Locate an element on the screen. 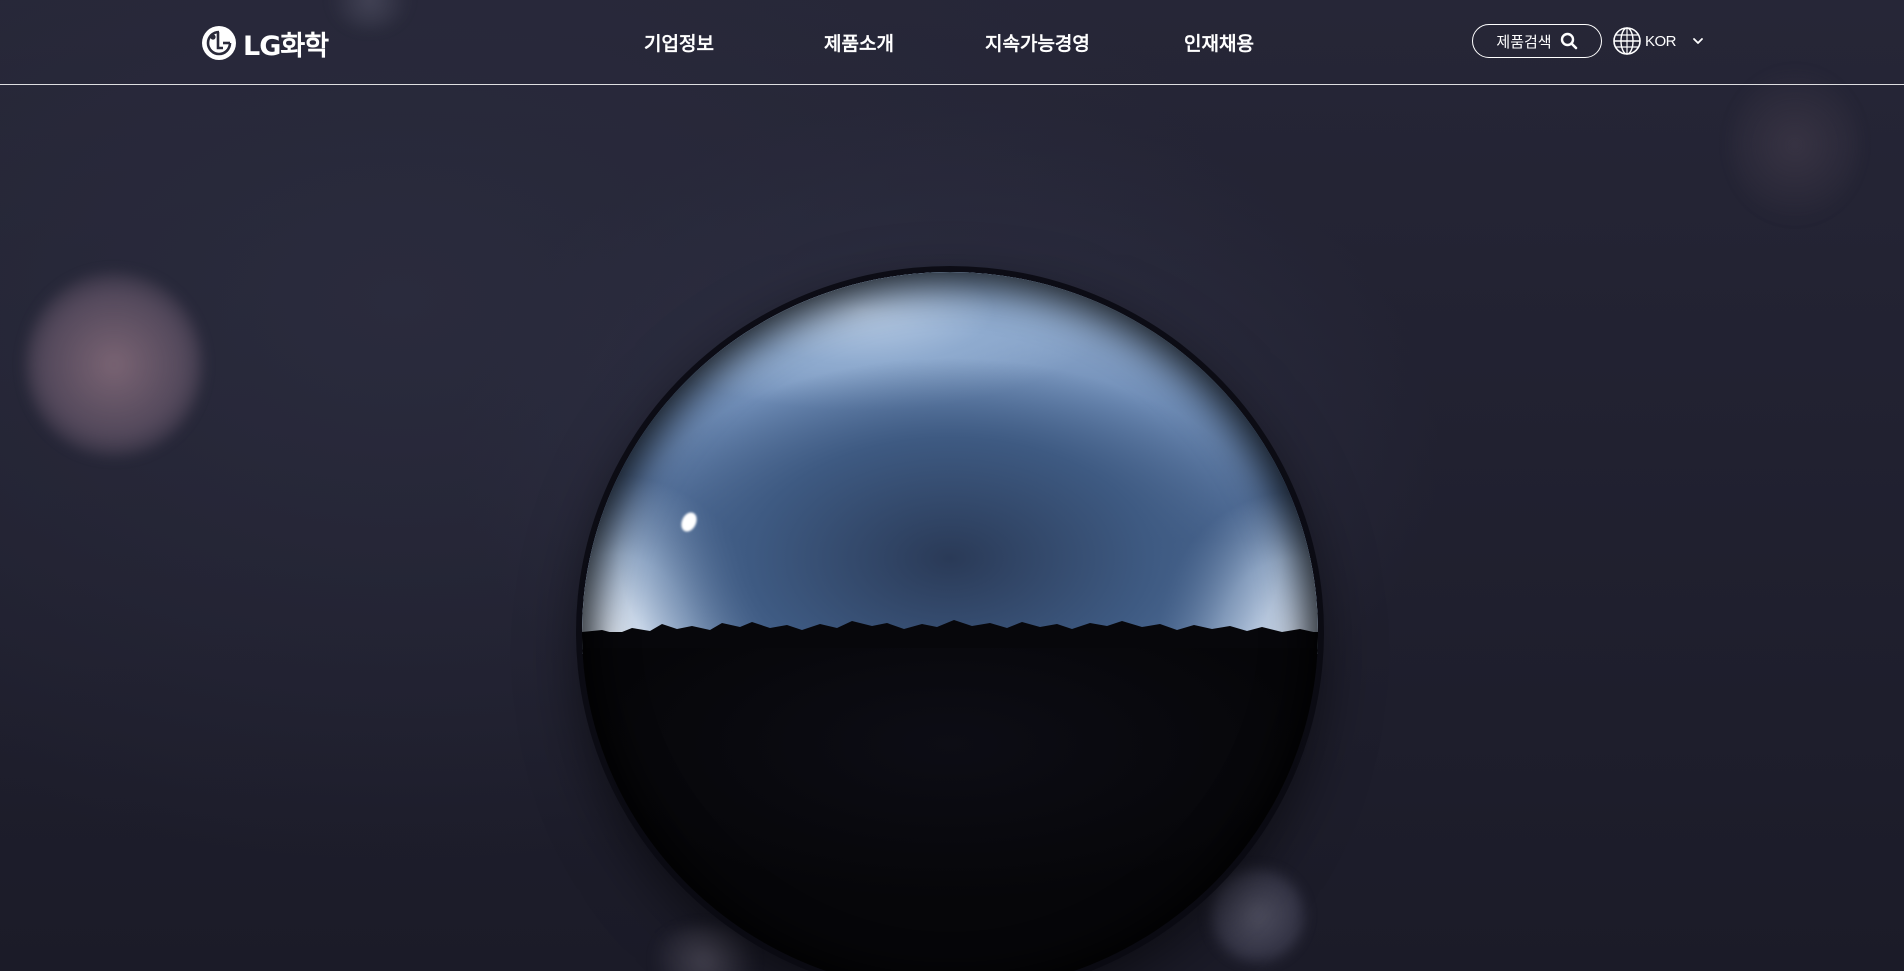 Image resolution: width=1904 pixels, height=971 pixels. nav-item-company-info: 기업정보 is located at coordinates (679, 44).